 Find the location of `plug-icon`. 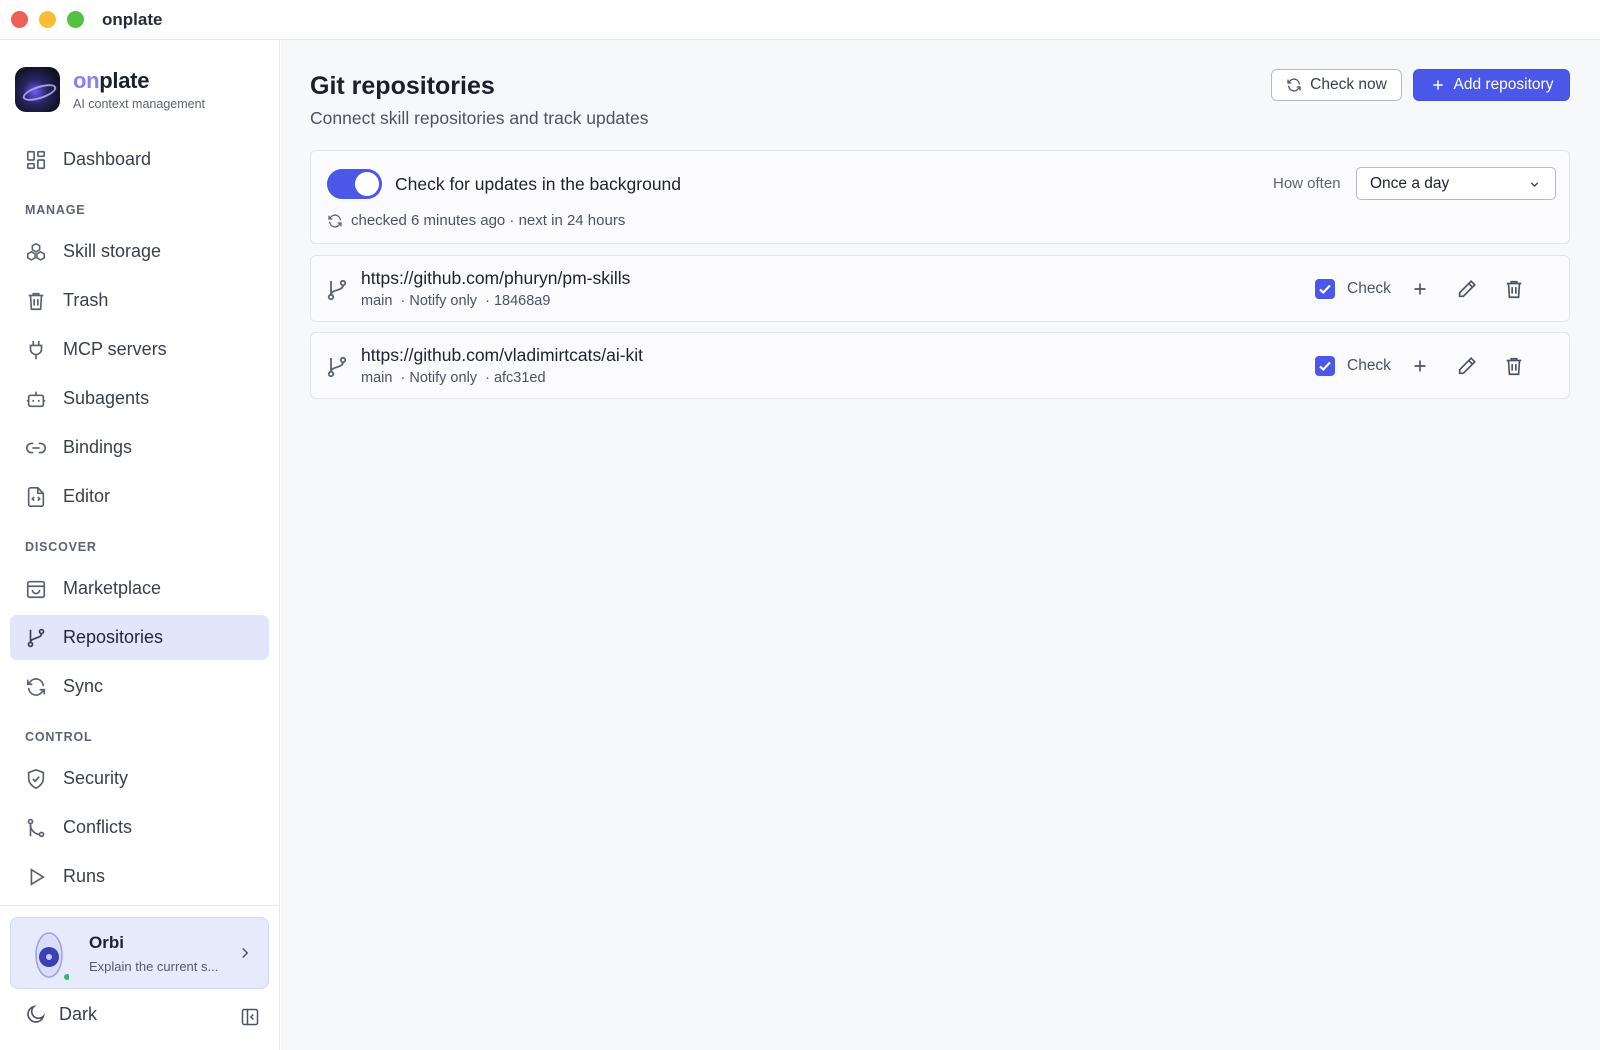

plug-icon is located at coordinates (36, 349).